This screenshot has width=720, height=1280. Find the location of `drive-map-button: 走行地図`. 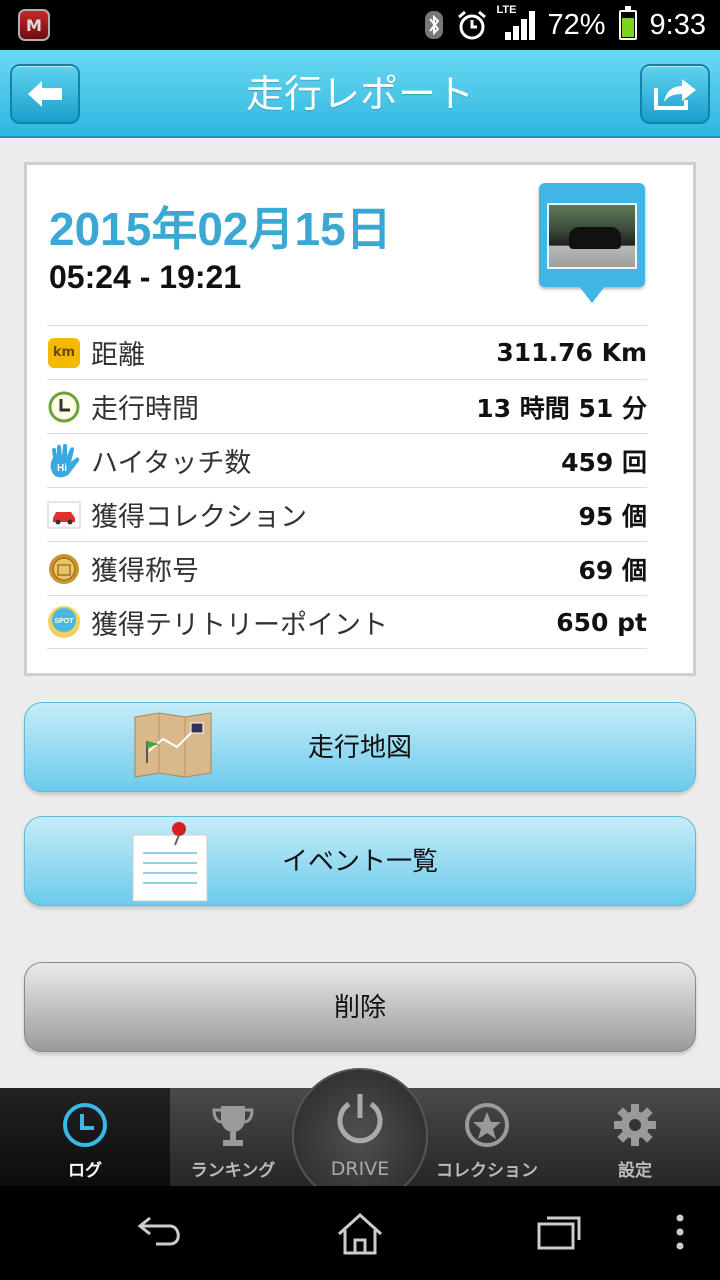

drive-map-button: 走行地図 is located at coordinates (360, 747).